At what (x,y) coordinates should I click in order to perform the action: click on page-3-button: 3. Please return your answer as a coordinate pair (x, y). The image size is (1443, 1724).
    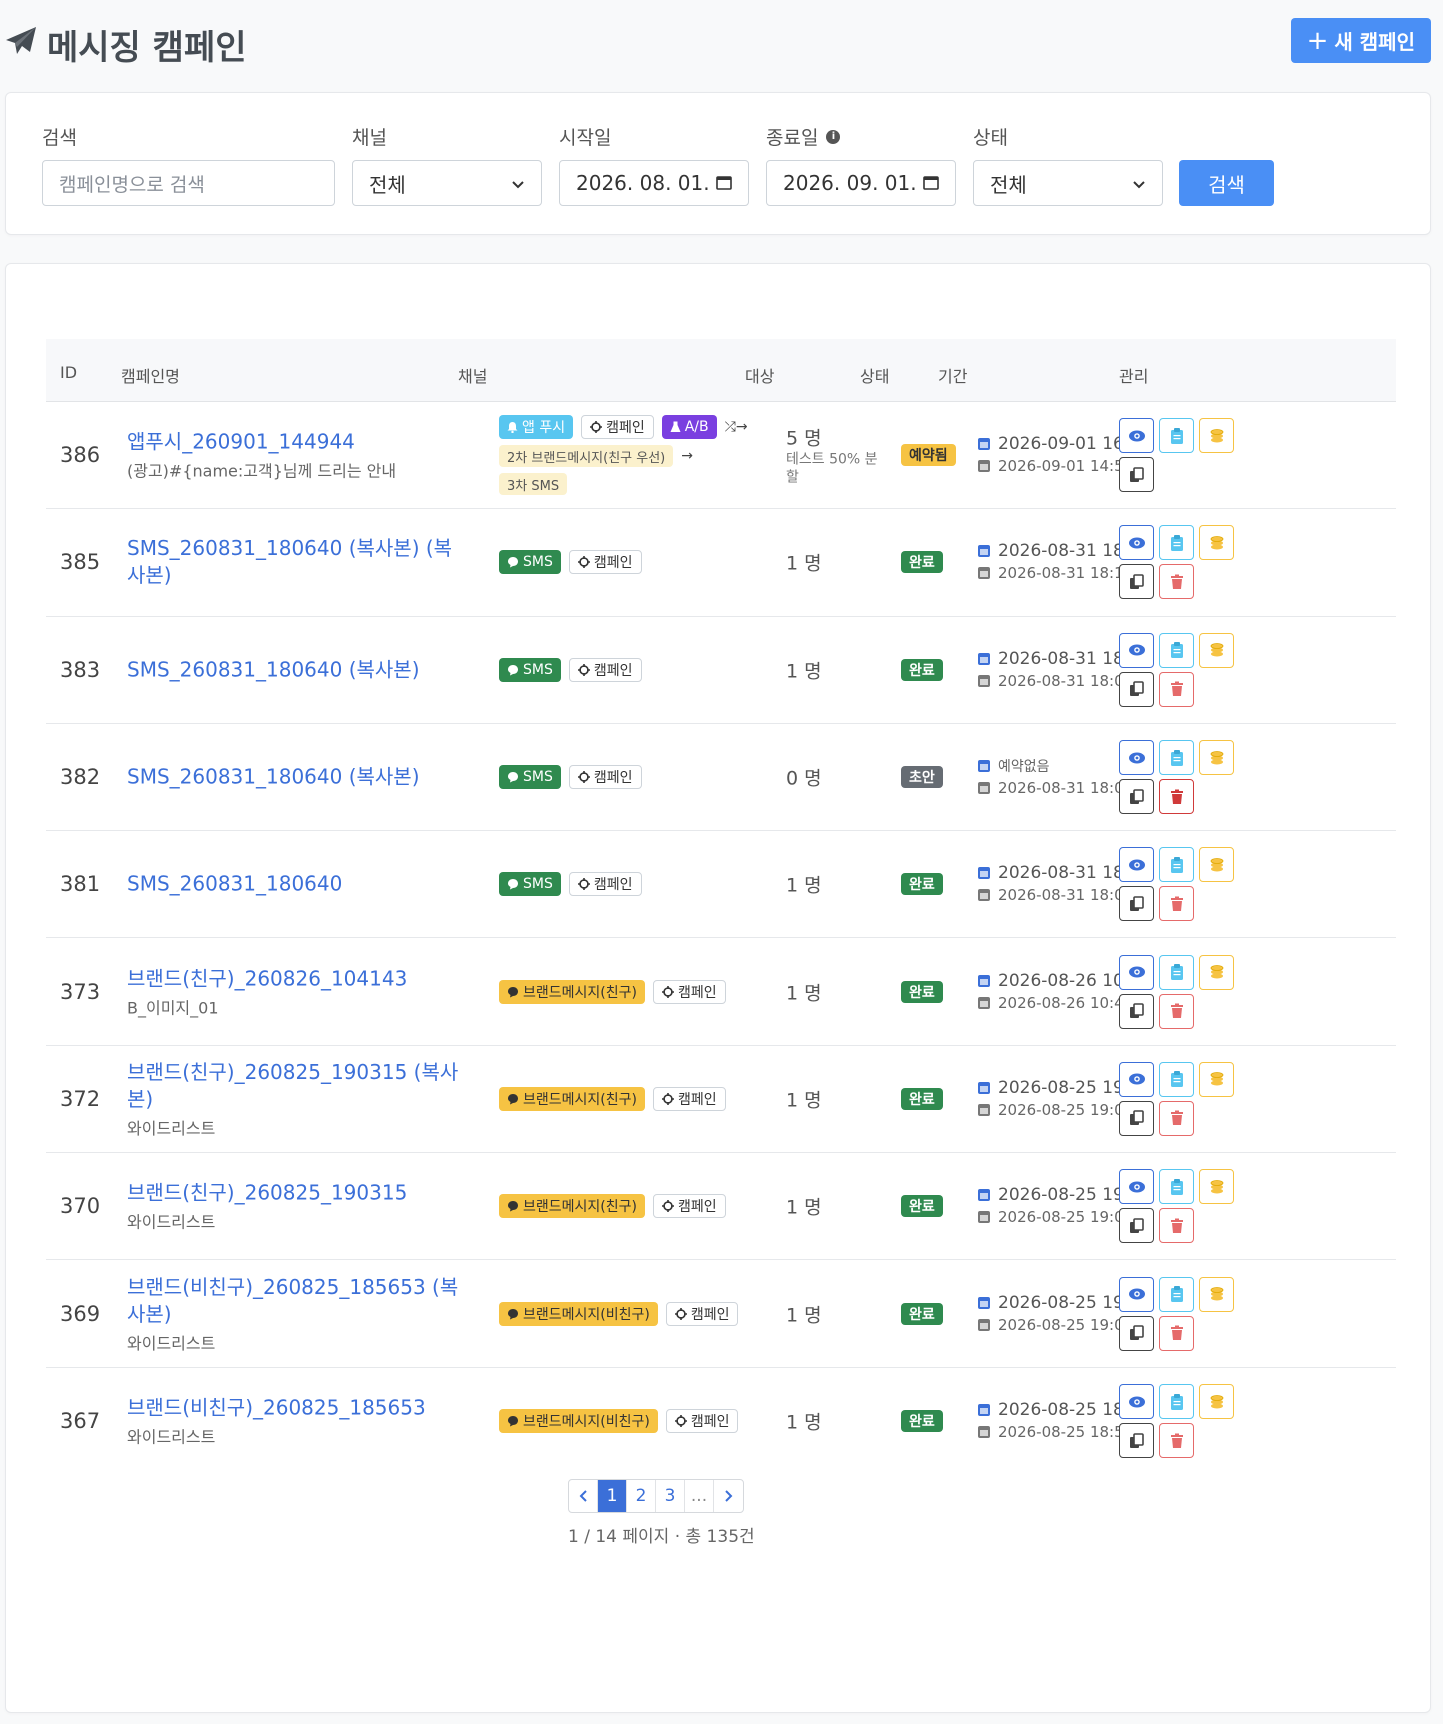
    Looking at the image, I should click on (670, 1496).